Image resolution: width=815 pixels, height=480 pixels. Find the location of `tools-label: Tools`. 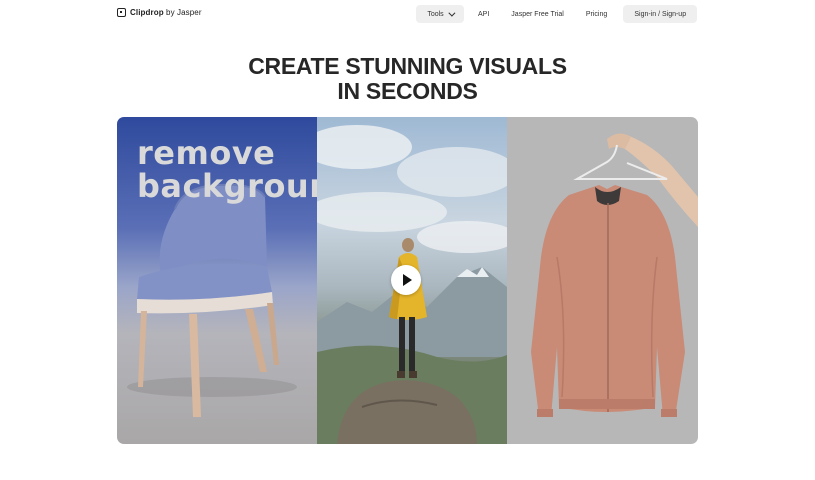

tools-label: Tools is located at coordinates (435, 14).